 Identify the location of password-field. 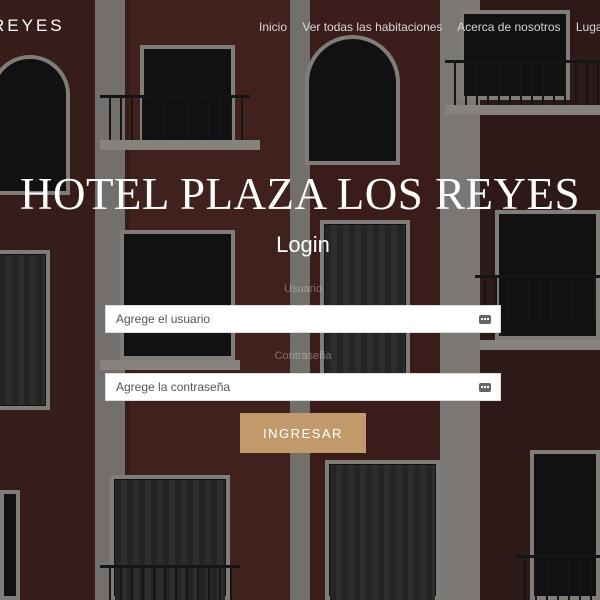
(303, 387).